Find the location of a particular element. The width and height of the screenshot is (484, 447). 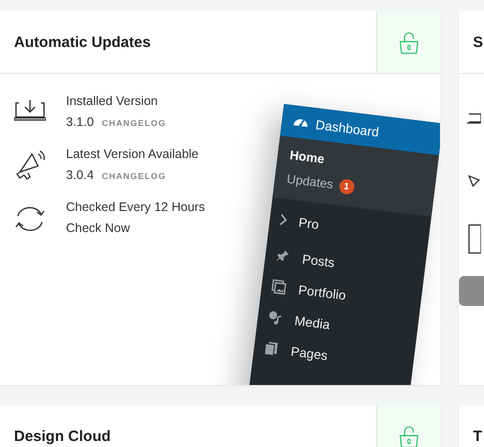

camera-music-icon is located at coordinates (275, 317).